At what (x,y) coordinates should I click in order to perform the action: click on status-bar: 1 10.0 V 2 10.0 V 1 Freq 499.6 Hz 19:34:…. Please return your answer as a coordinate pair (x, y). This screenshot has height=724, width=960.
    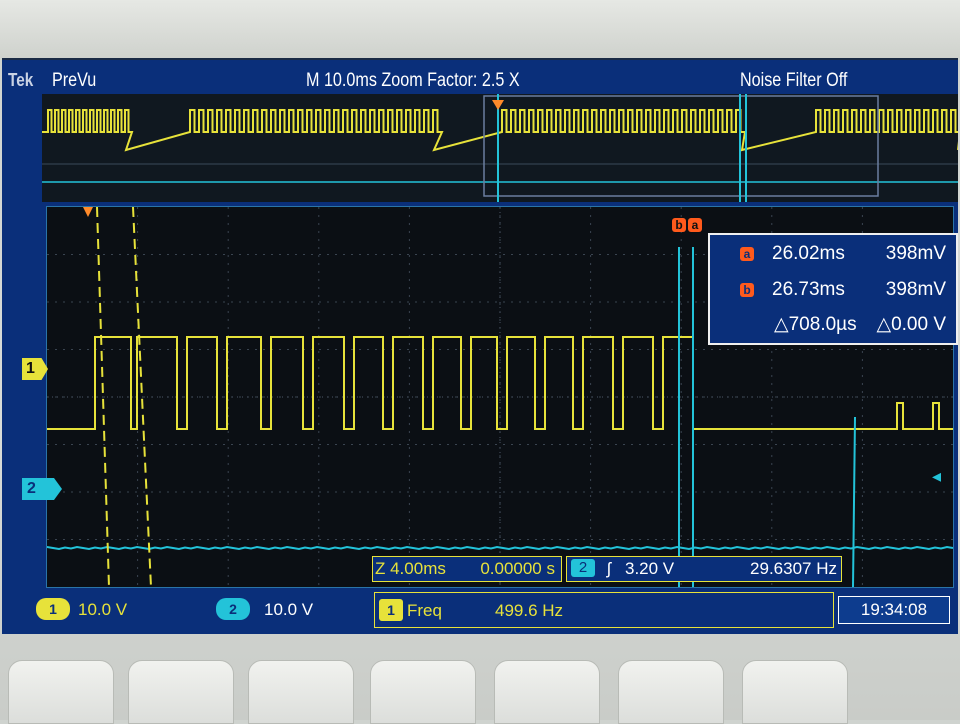
    Looking at the image, I should click on (491, 611).